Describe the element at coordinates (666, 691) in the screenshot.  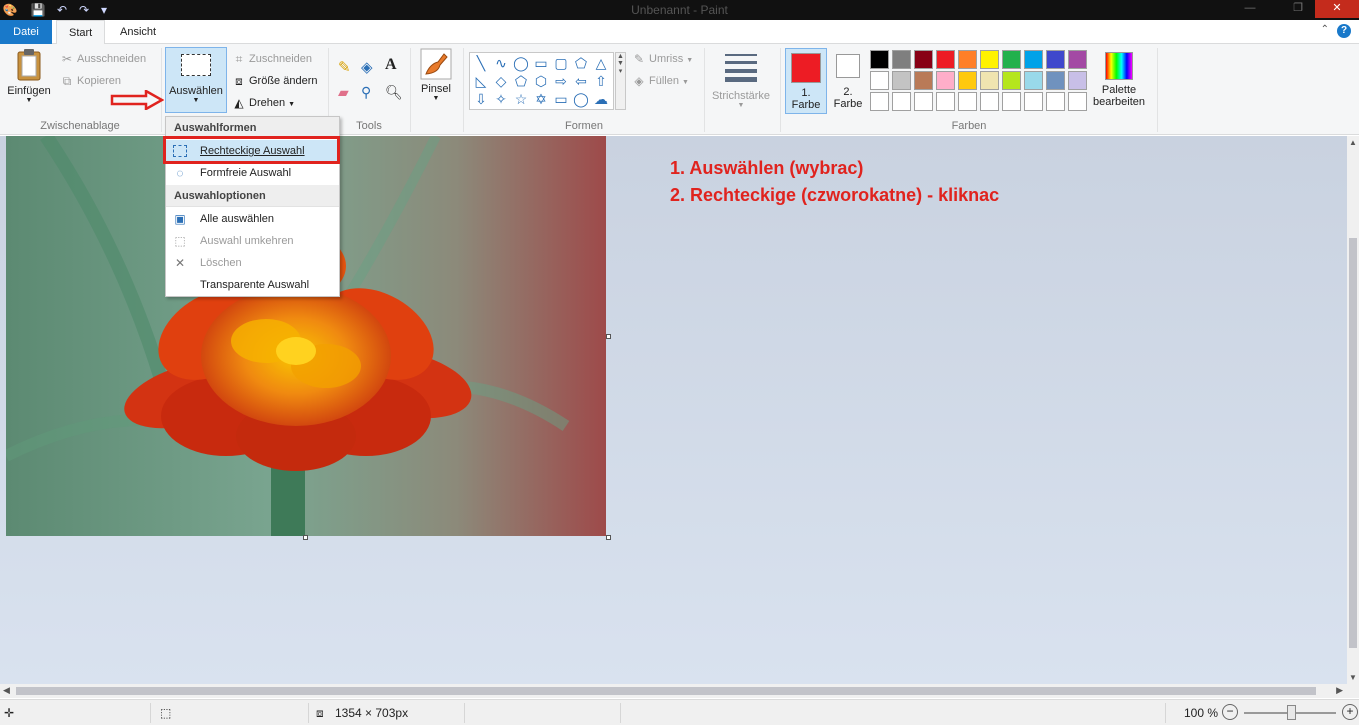
I see `horizontal-scroll-thumb` at that location.